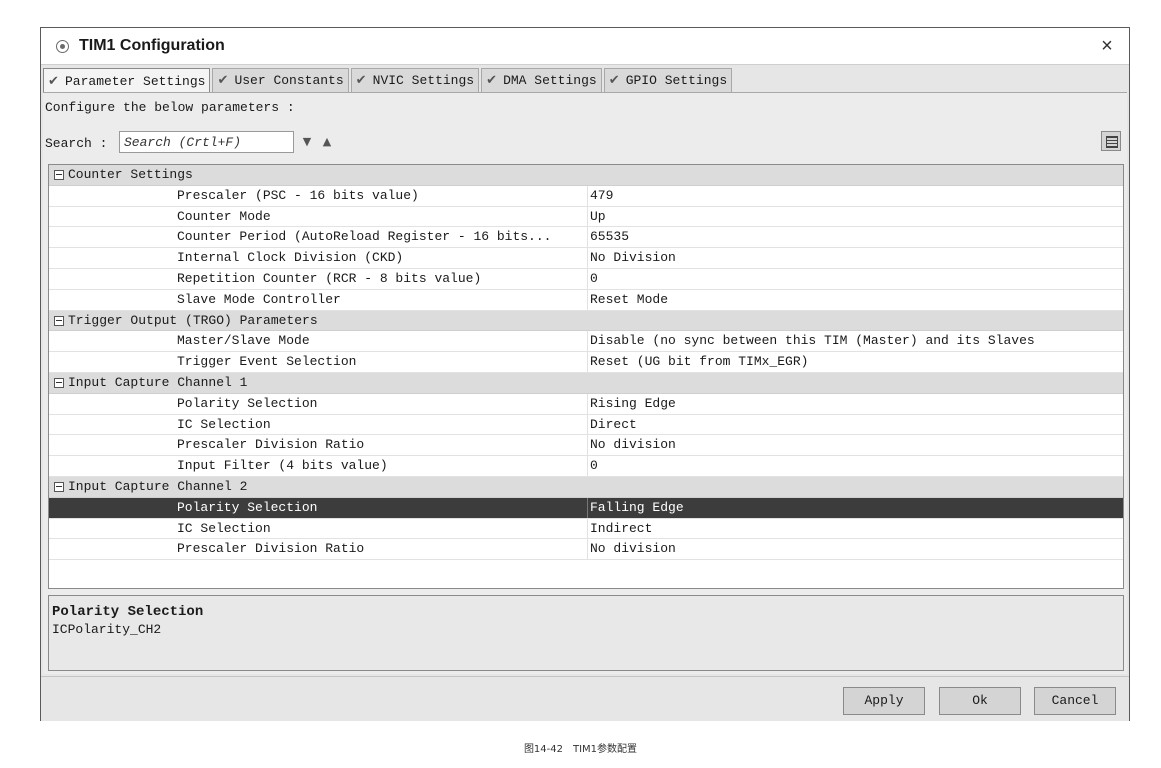  What do you see at coordinates (1107, 46) in the screenshot?
I see `close-icon: ×` at bounding box center [1107, 46].